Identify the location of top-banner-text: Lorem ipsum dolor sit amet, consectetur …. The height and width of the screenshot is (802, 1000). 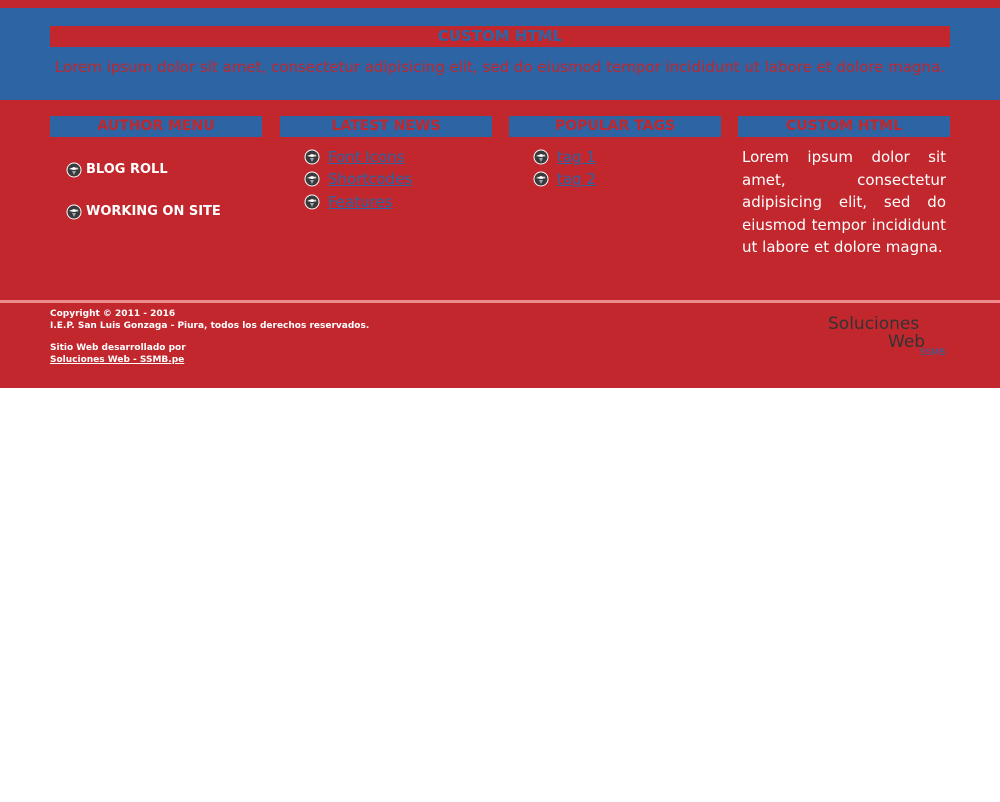
(500, 67).